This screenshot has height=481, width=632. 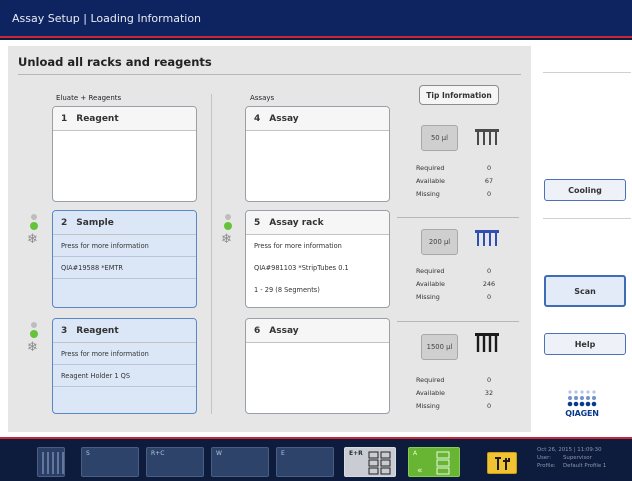 I want to click on card-header: 6 Assay, so click(x=317, y=331).